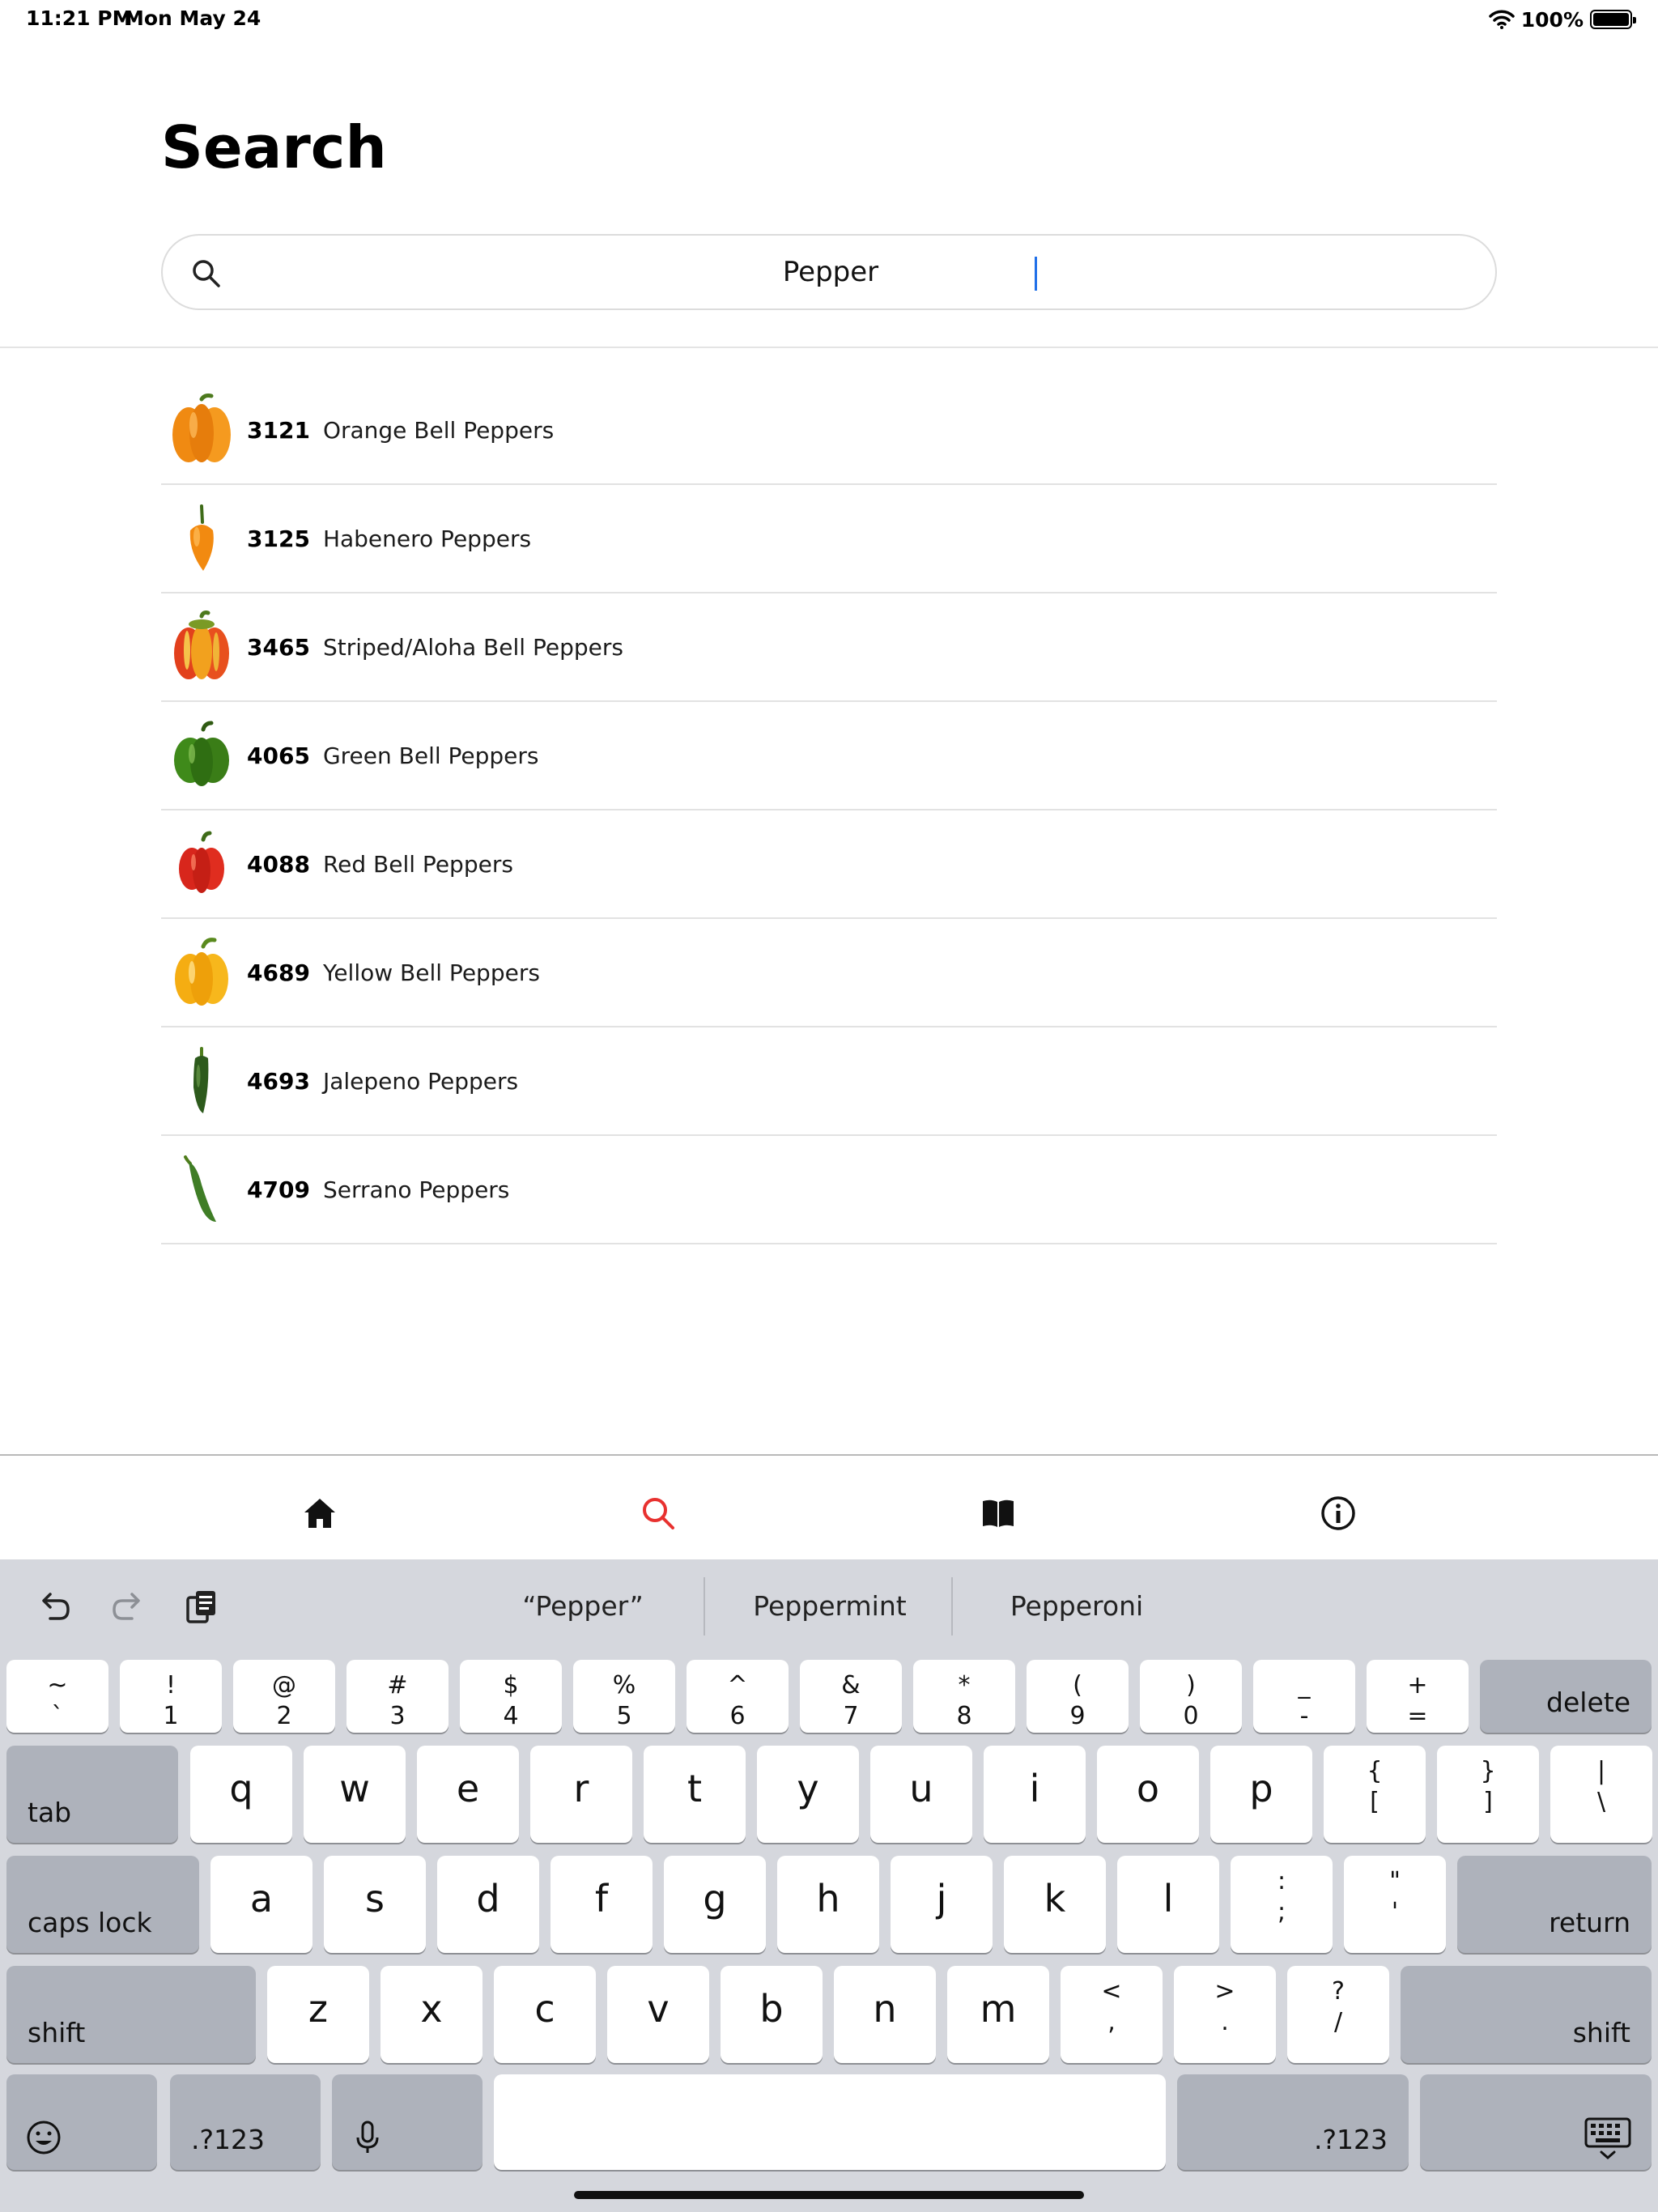 This screenshot has height=2212, width=1658. What do you see at coordinates (318, 2014) in the screenshot?
I see `key-z: z` at bounding box center [318, 2014].